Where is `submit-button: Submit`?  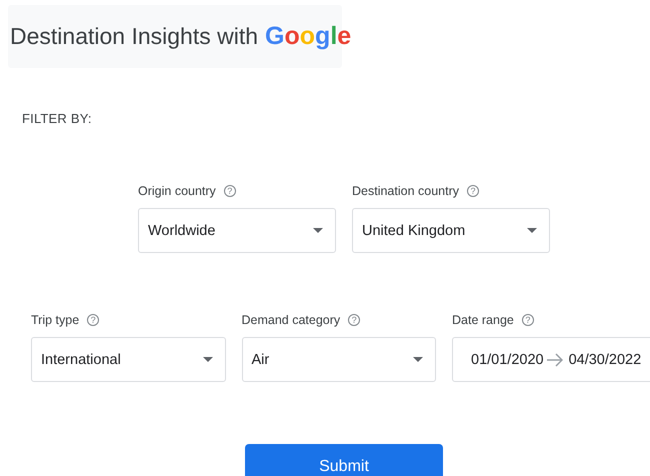 submit-button: Submit is located at coordinates (344, 460).